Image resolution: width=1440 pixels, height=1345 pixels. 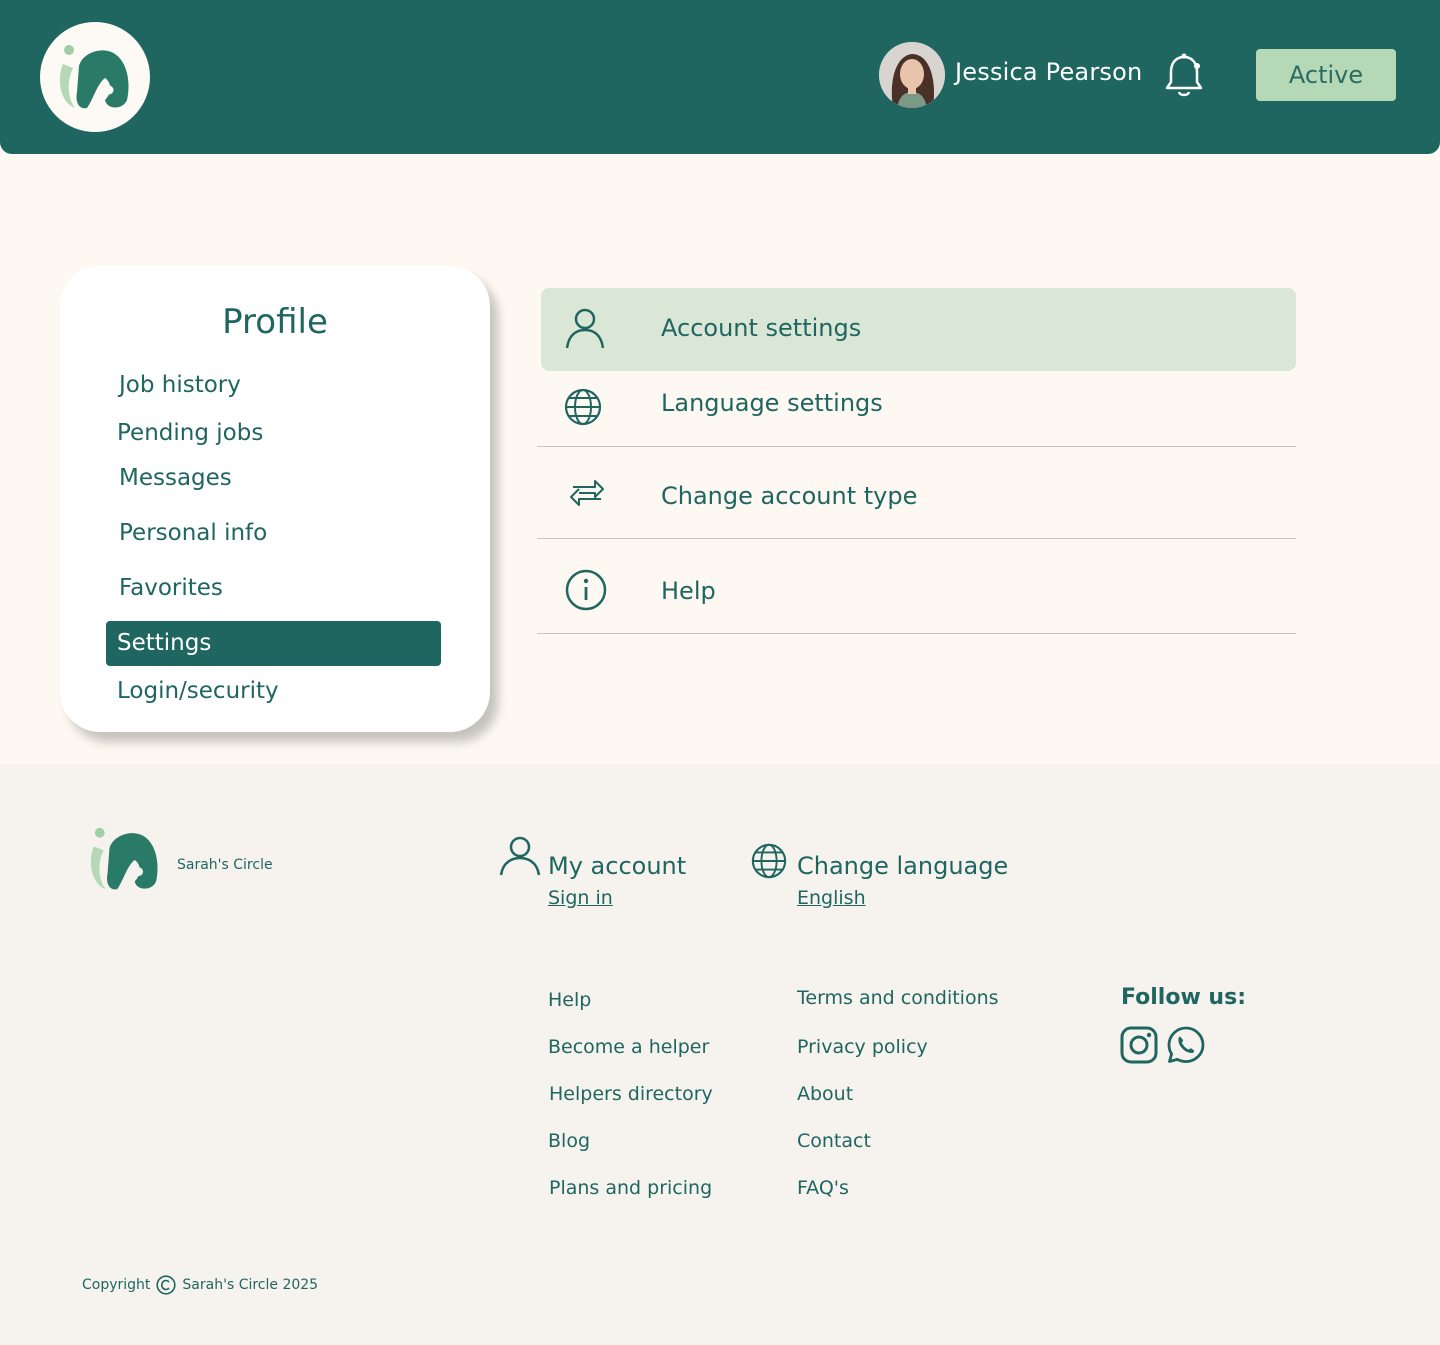 I want to click on settings-label-language: Language settings, so click(x=772, y=403).